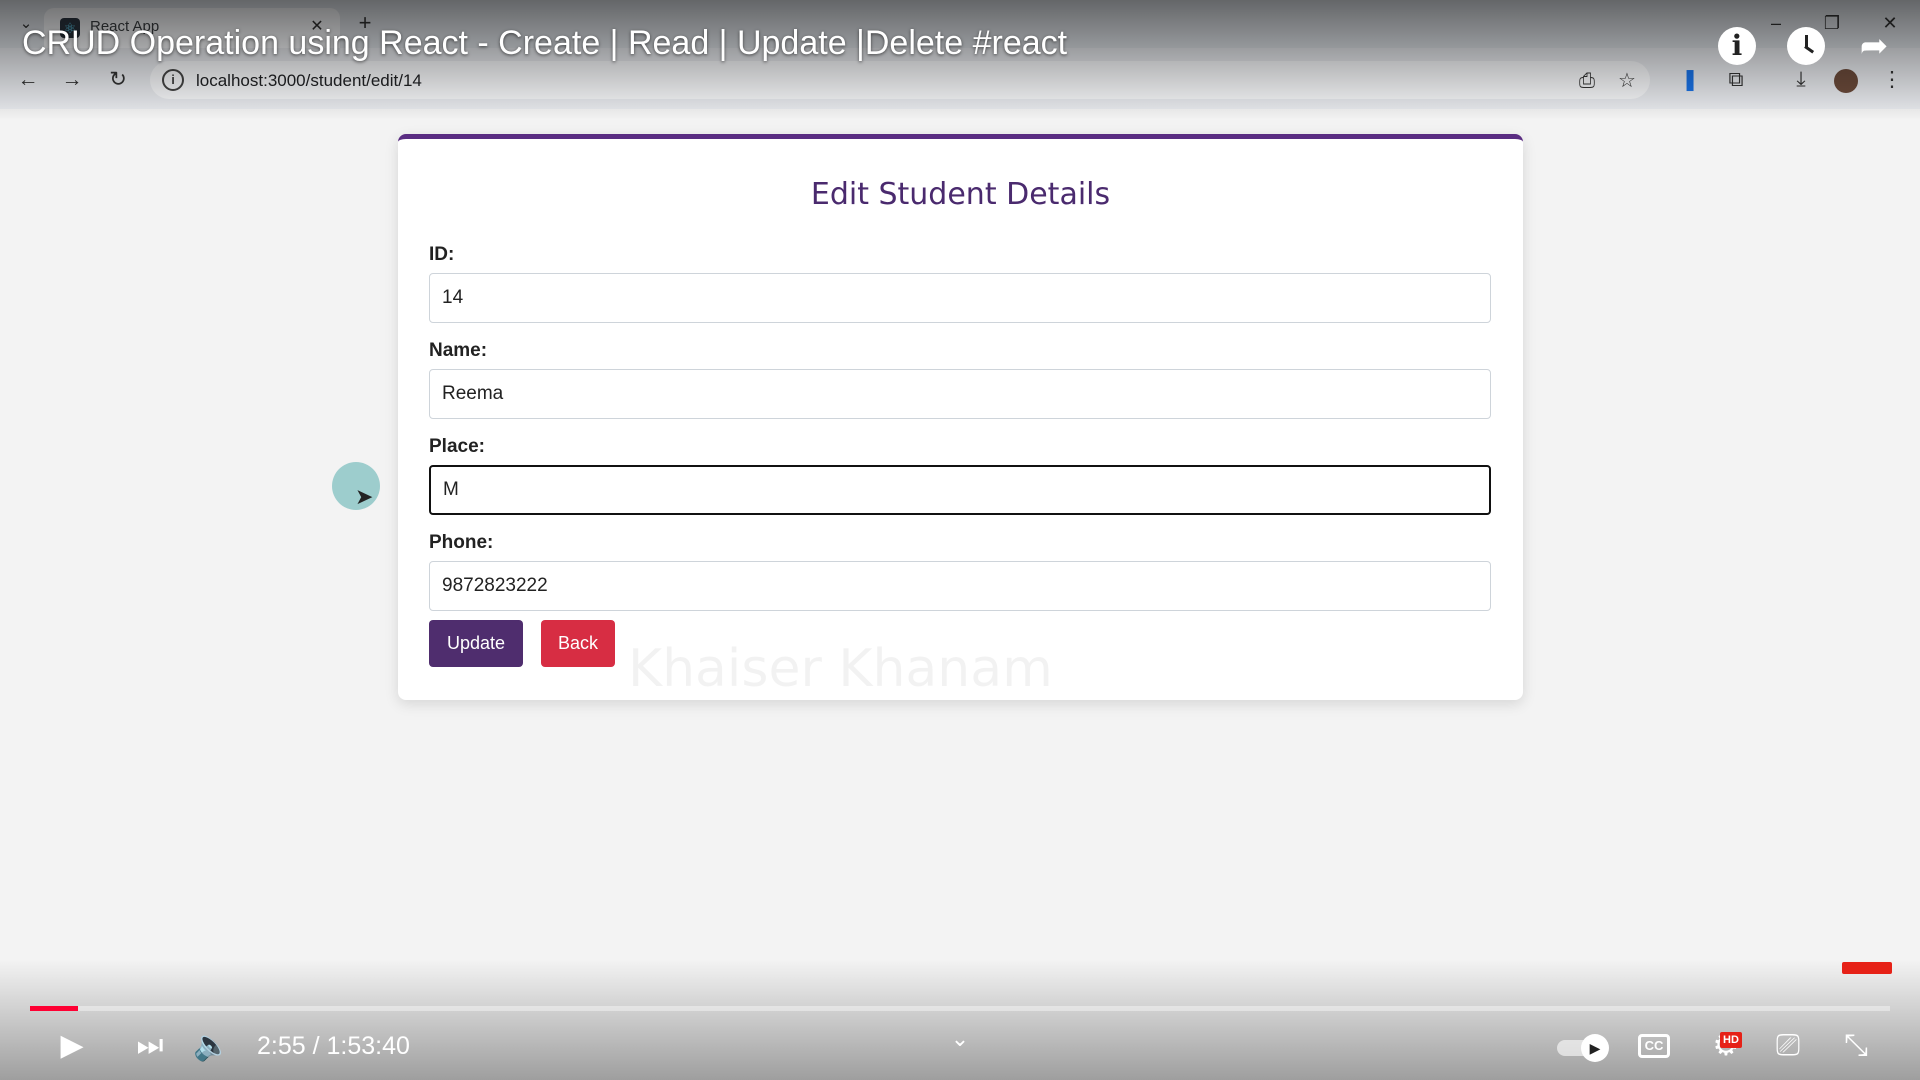  What do you see at coordinates (960, 1008) in the screenshot?
I see `progress-bar` at bounding box center [960, 1008].